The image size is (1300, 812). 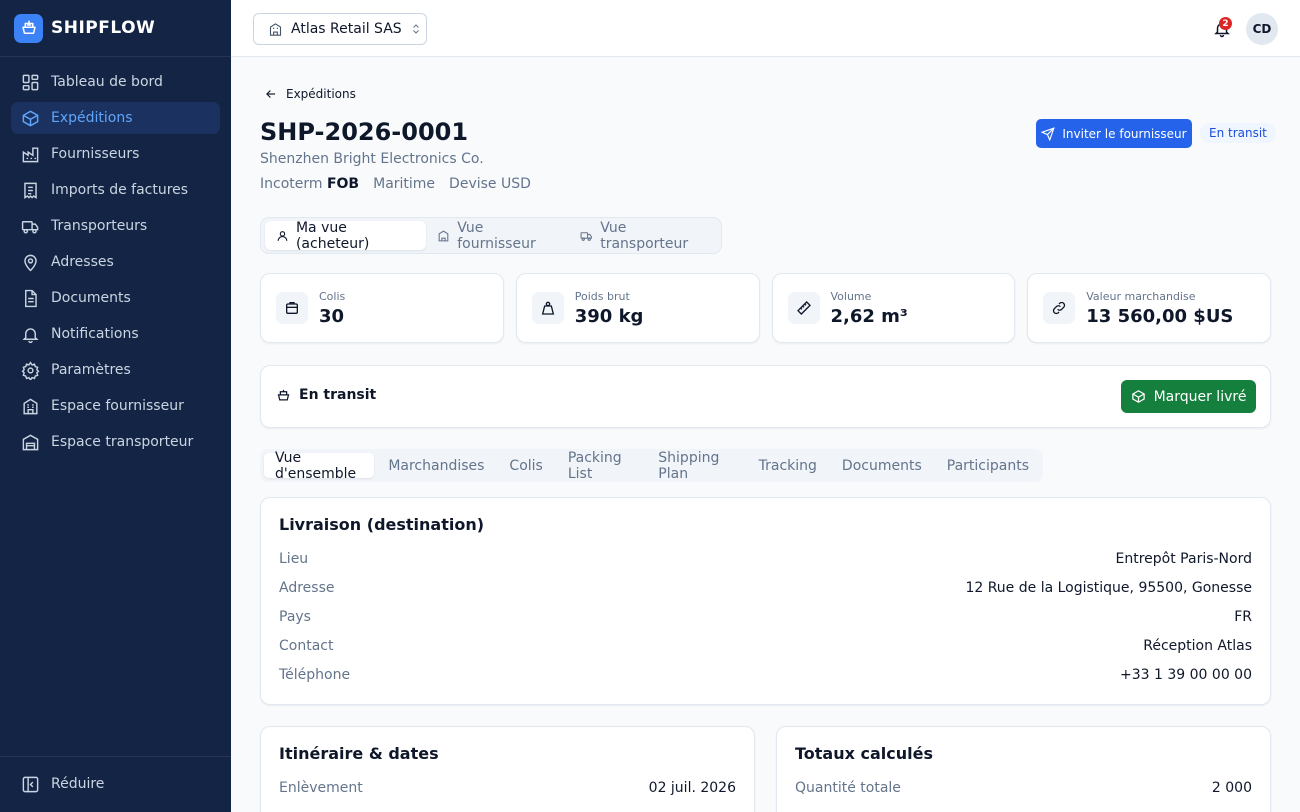 I want to click on sidebar-item-shipments: Expéditions, so click(x=115, y=118).